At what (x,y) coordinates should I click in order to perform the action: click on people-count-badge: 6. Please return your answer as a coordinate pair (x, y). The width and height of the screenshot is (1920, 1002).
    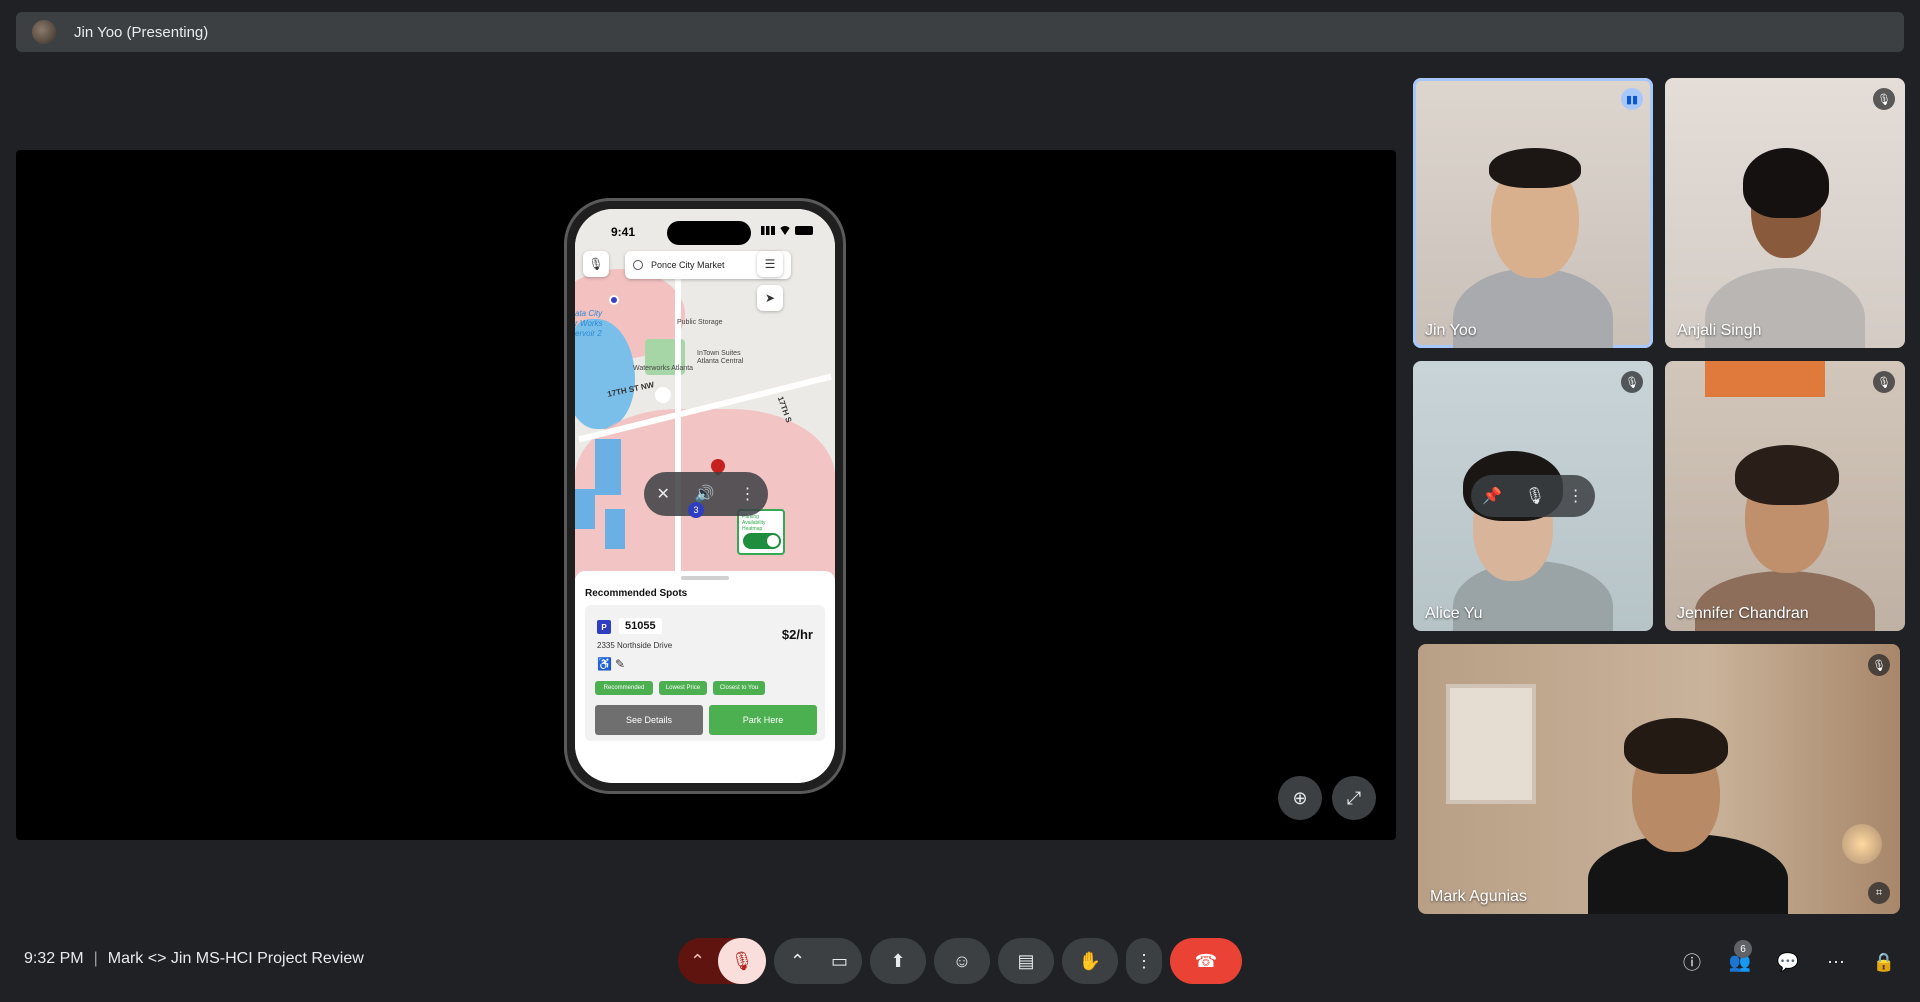
    Looking at the image, I should click on (1743, 949).